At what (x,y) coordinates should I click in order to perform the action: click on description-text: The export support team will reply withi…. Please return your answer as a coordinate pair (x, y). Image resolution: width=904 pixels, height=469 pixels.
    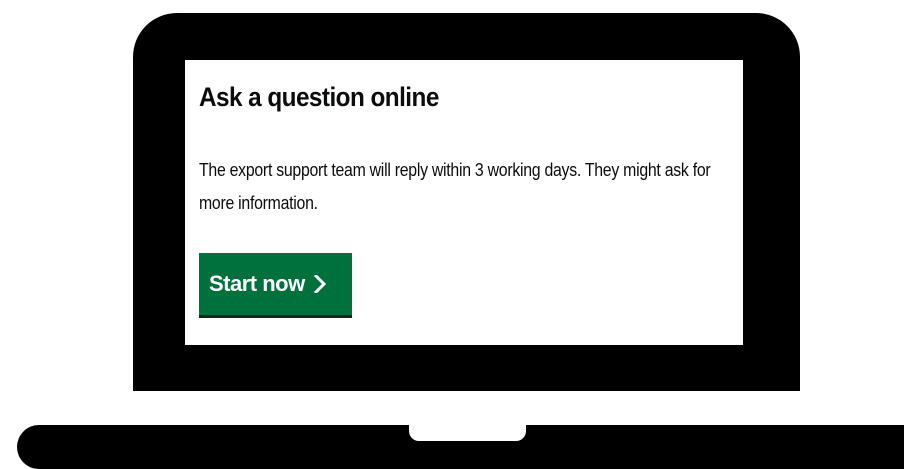
    Looking at the image, I should click on (455, 186).